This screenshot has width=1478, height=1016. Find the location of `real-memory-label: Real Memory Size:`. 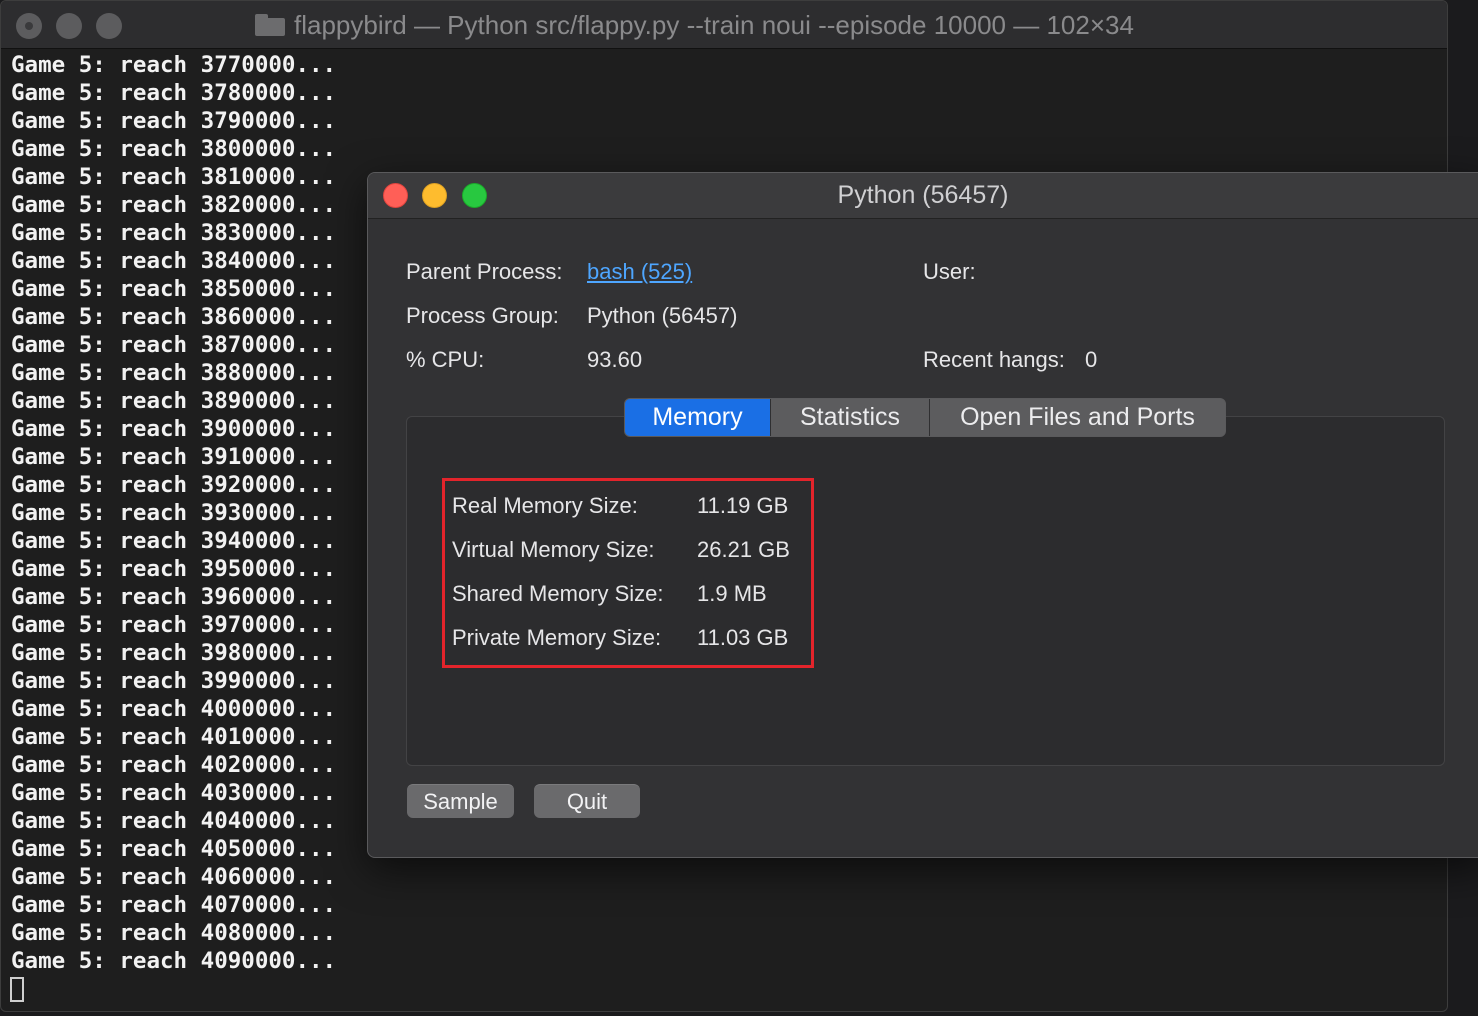

real-memory-label: Real Memory Size: is located at coordinates (545, 505).